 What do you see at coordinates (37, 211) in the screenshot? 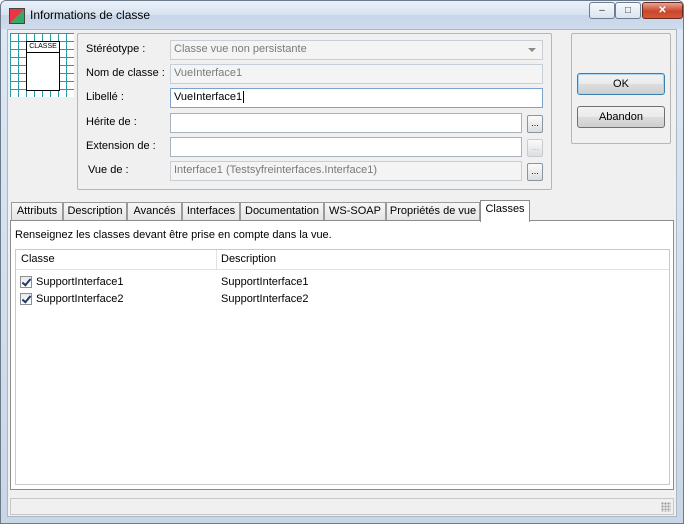
I see `tab-attributs: Attributs` at bounding box center [37, 211].